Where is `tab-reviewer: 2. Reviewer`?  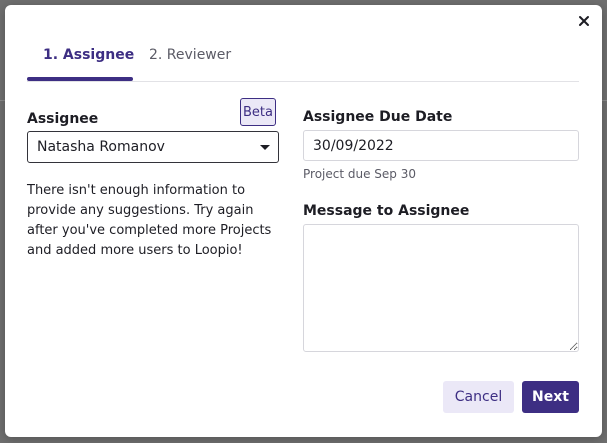 tab-reviewer: 2. Reviewer is located at coordinates (190, 55).